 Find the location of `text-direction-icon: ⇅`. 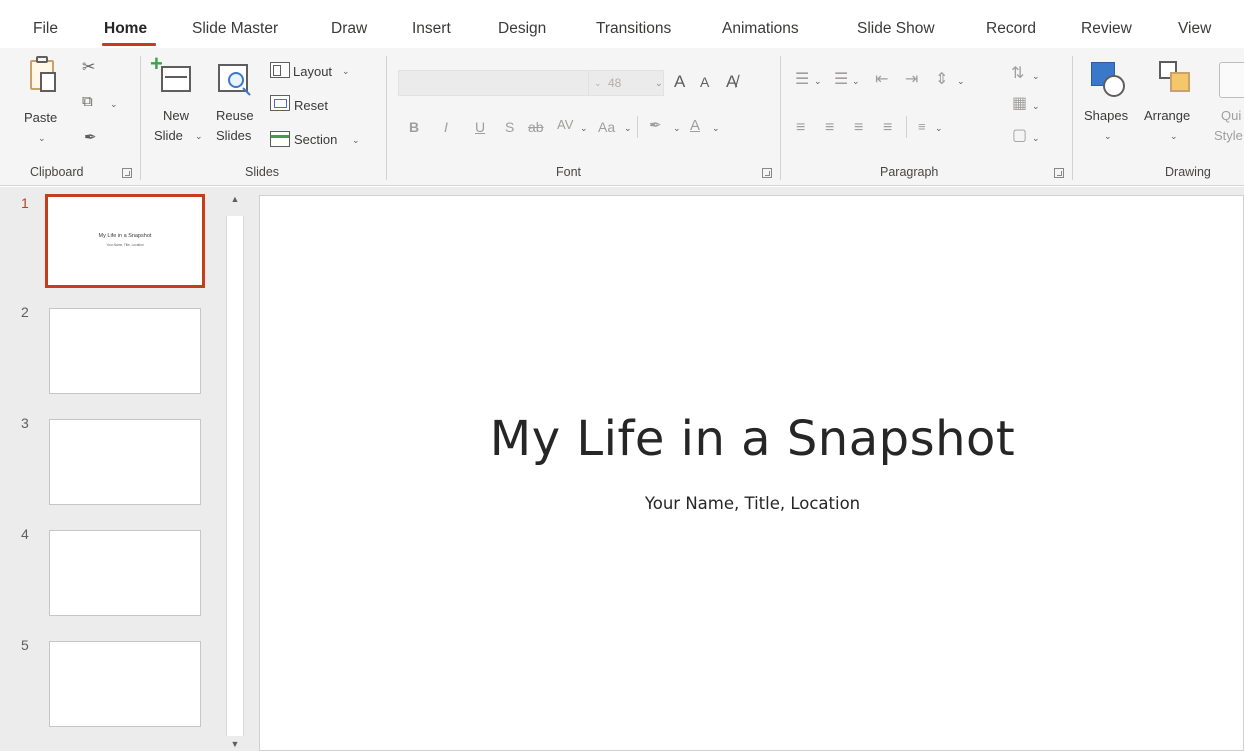

text-direction-icon: ⇅ is located at coordinates (1017, 74).